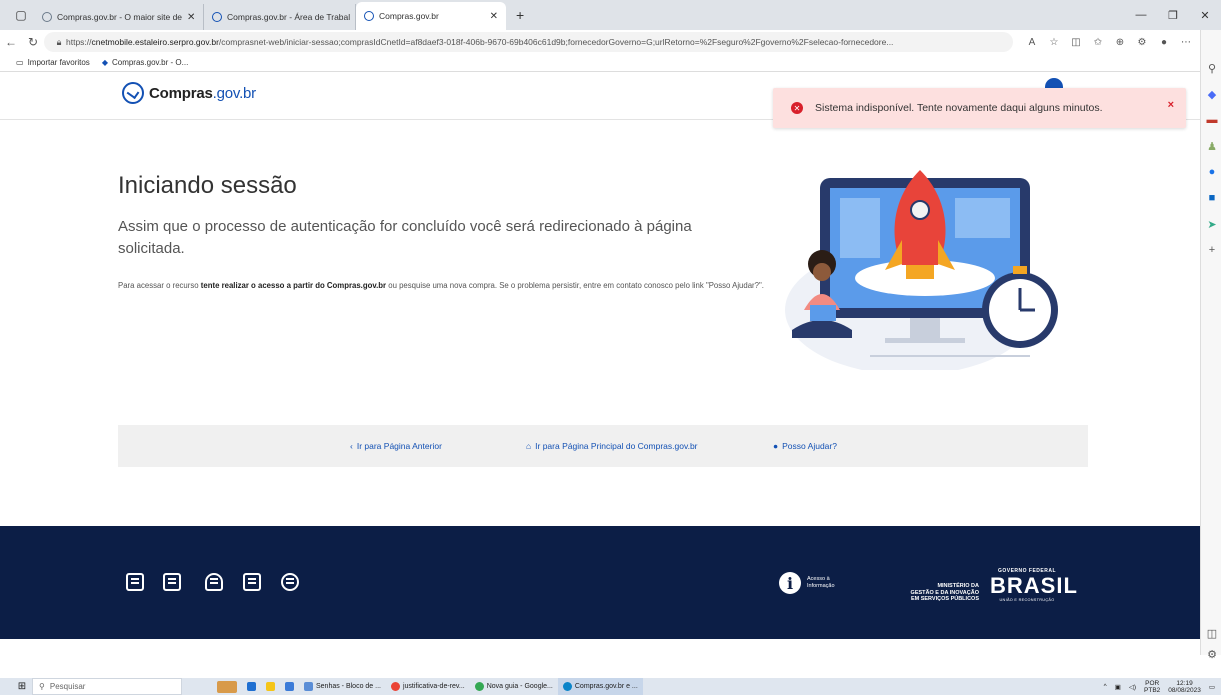 The image size is (1221, 695). I want to click on network-icon: ▣, so click(1118, 687).